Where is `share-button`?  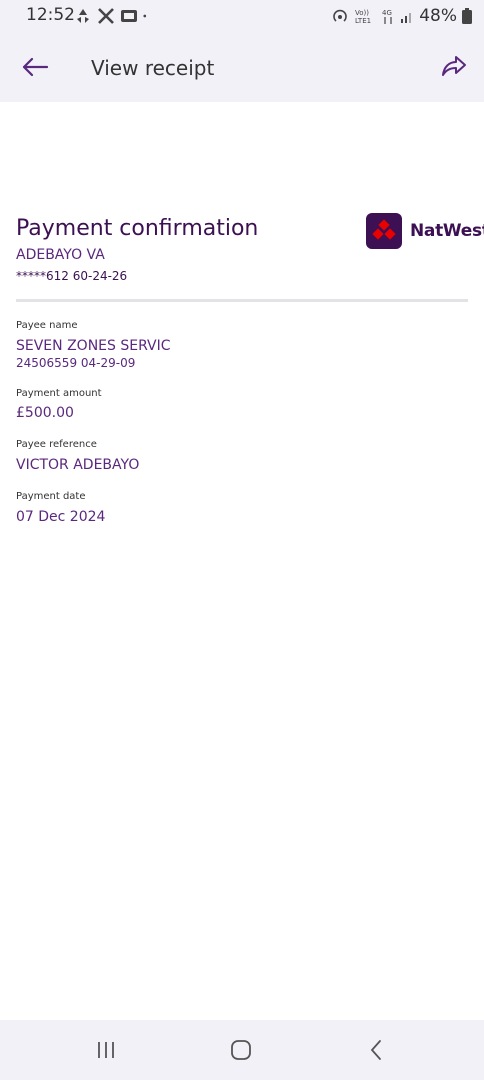 share-button is located at coordinates (454, 66).